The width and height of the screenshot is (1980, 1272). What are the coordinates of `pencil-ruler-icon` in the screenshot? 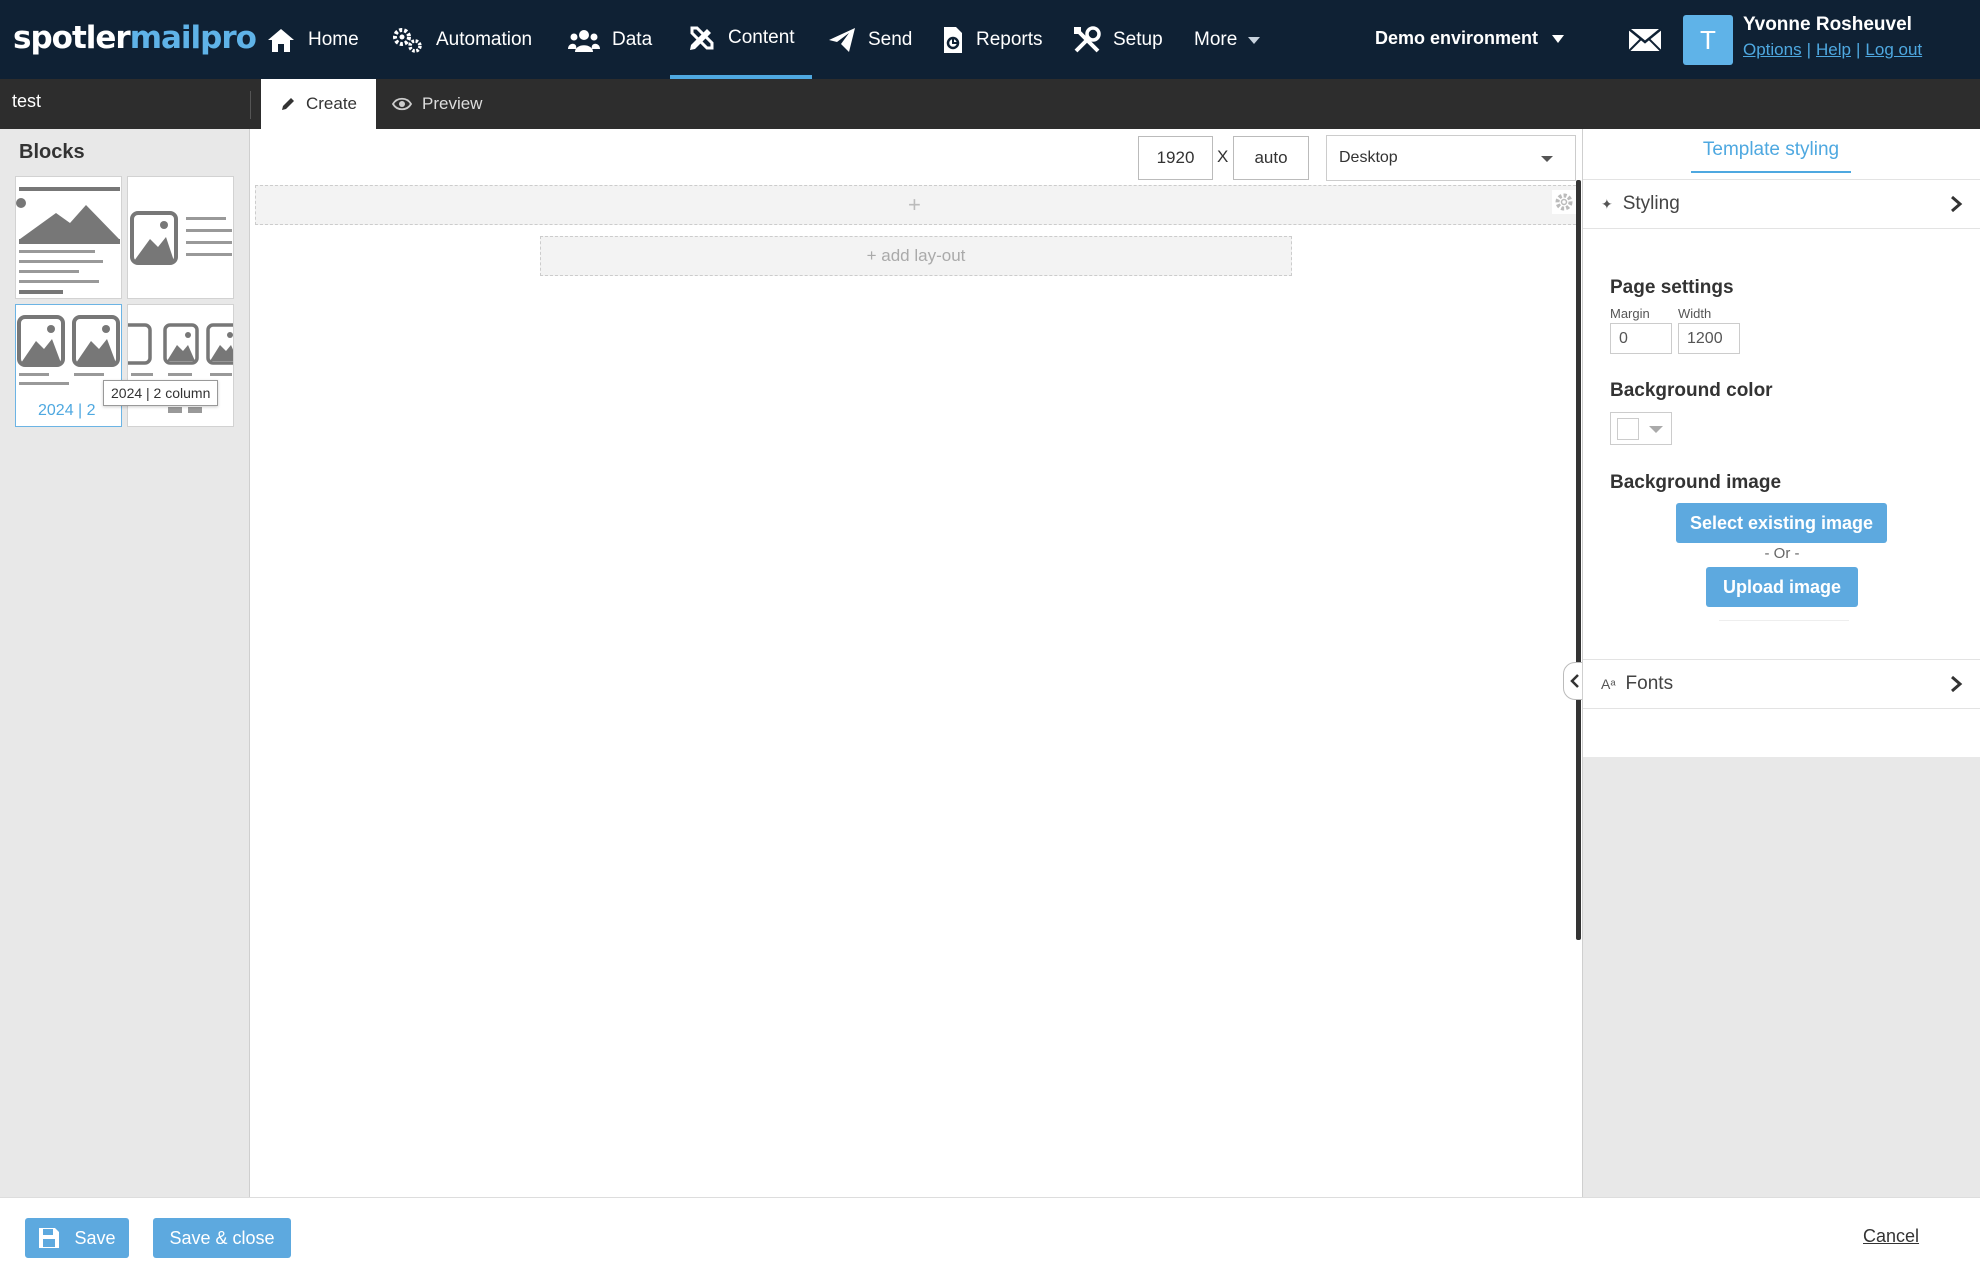 It's located at (702, 38).